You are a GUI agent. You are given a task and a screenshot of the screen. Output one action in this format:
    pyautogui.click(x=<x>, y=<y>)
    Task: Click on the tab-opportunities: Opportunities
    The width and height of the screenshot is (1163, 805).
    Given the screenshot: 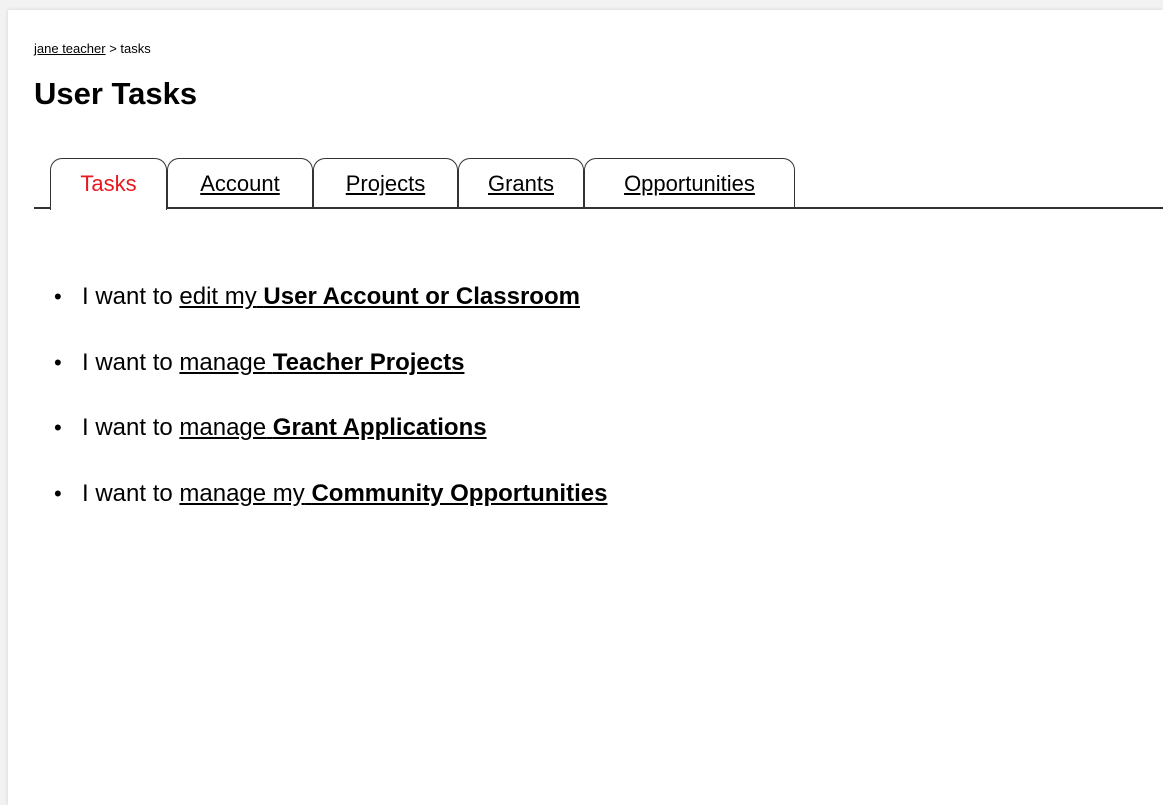 What is the action you would take?
    pyautogui.click(x=689, y=183)
    